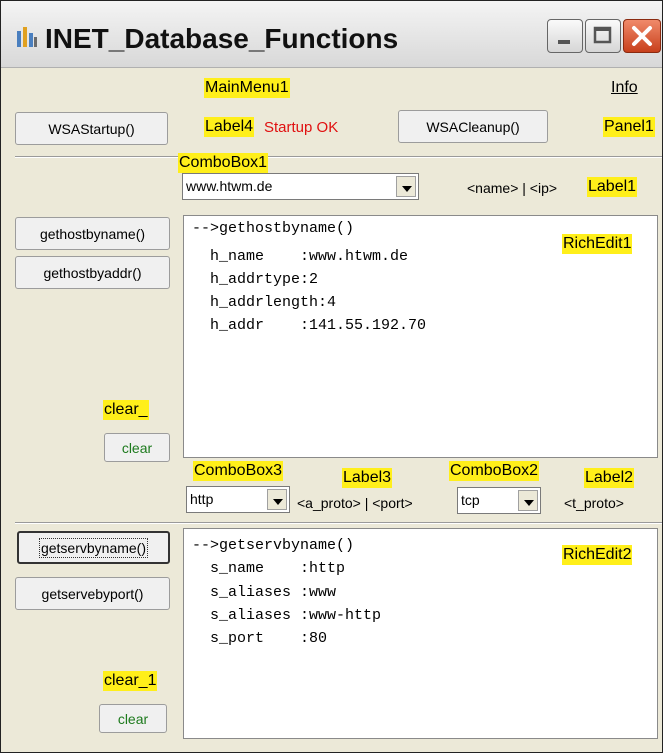 This screenshot has height=753, width=663. What do you see at coordinates (331, 87) in the screenshot?
I see `menu-bar: MainMenu1 Info` at bounding box center [331, 87].